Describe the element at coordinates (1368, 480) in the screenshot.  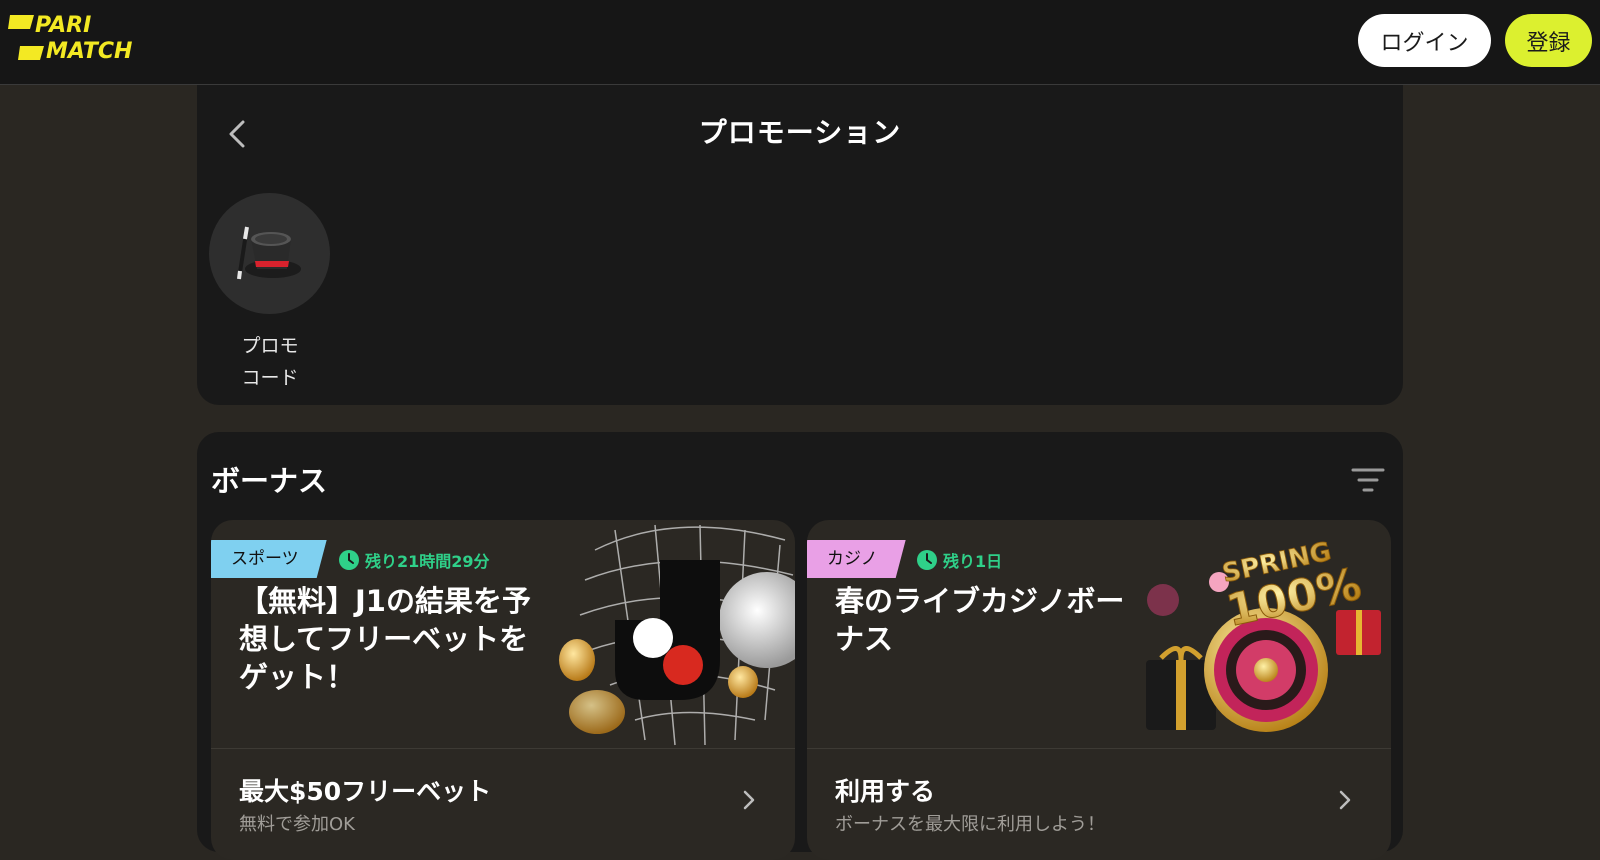
I see `filter-icon` at that location.